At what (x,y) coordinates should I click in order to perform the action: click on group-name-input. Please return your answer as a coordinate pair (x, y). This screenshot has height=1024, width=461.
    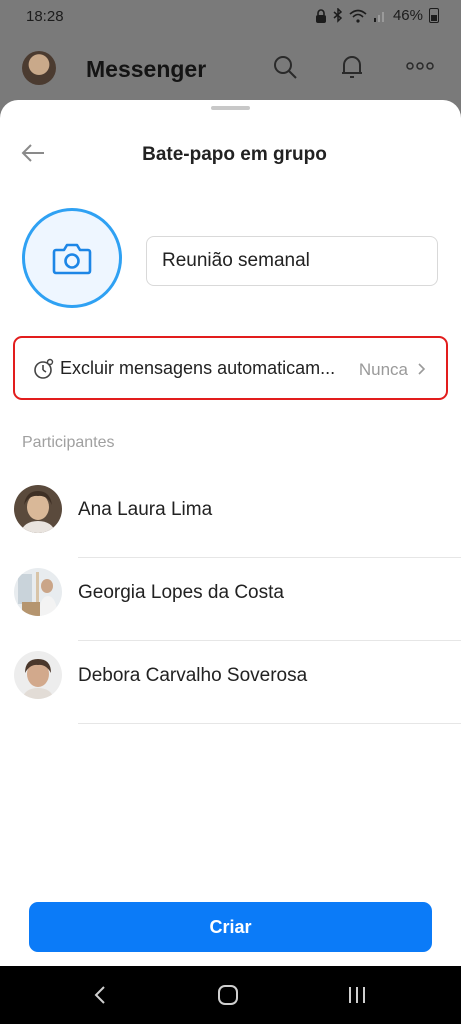
    Looking at the image, I should click on (292, 261).